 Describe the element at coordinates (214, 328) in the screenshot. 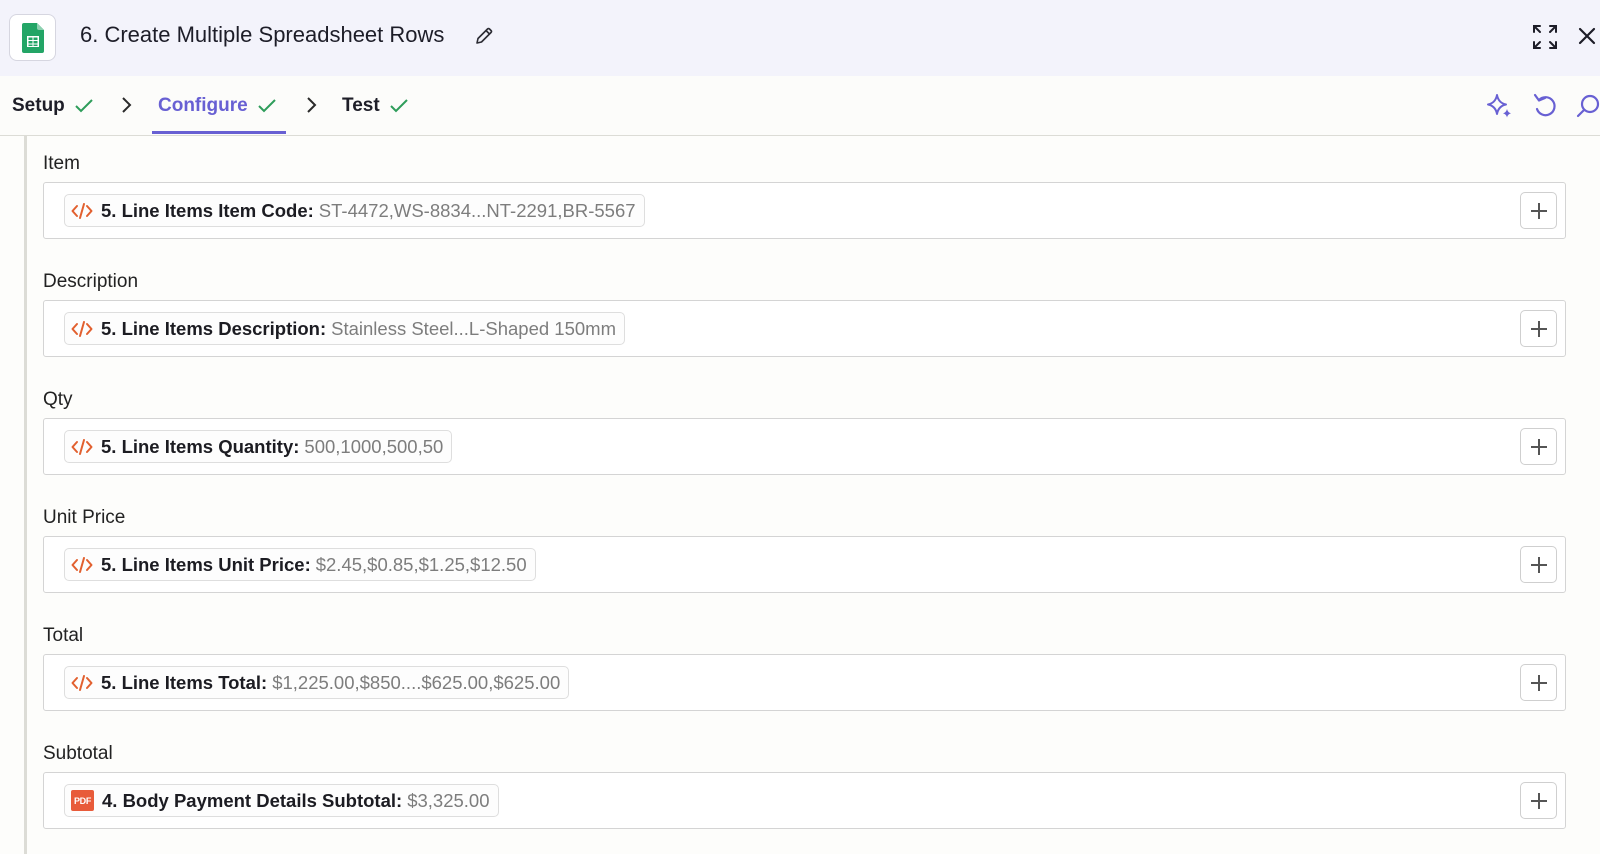

I see `pill-key: 5. Line Items Description:` at that location.